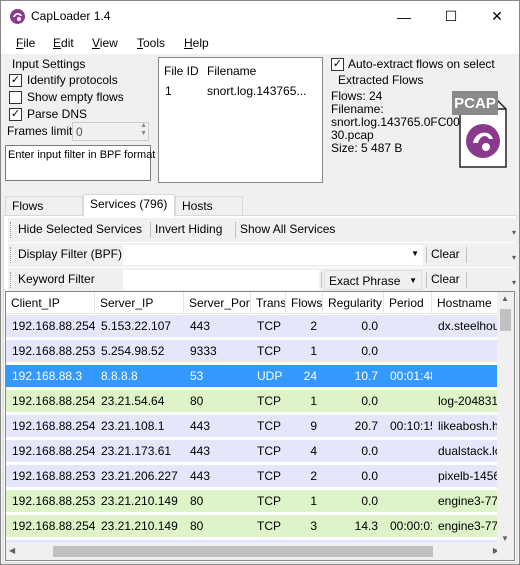 The width and height of the screenshot is (520, 565). Describe the element at coordinates (505, 538) in the screenshot. I see `scroll-down-icon: ▼` at that location.